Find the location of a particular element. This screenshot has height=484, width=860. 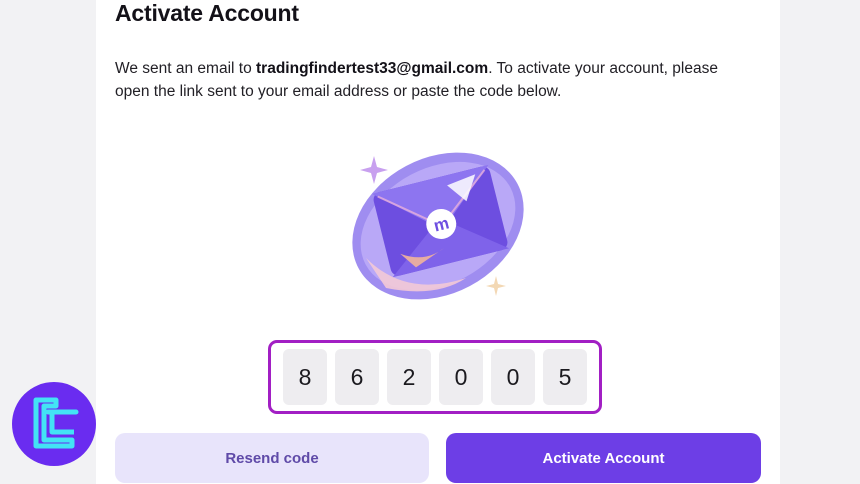

code-digit-5: 0 is located at coordinates (513, 377).